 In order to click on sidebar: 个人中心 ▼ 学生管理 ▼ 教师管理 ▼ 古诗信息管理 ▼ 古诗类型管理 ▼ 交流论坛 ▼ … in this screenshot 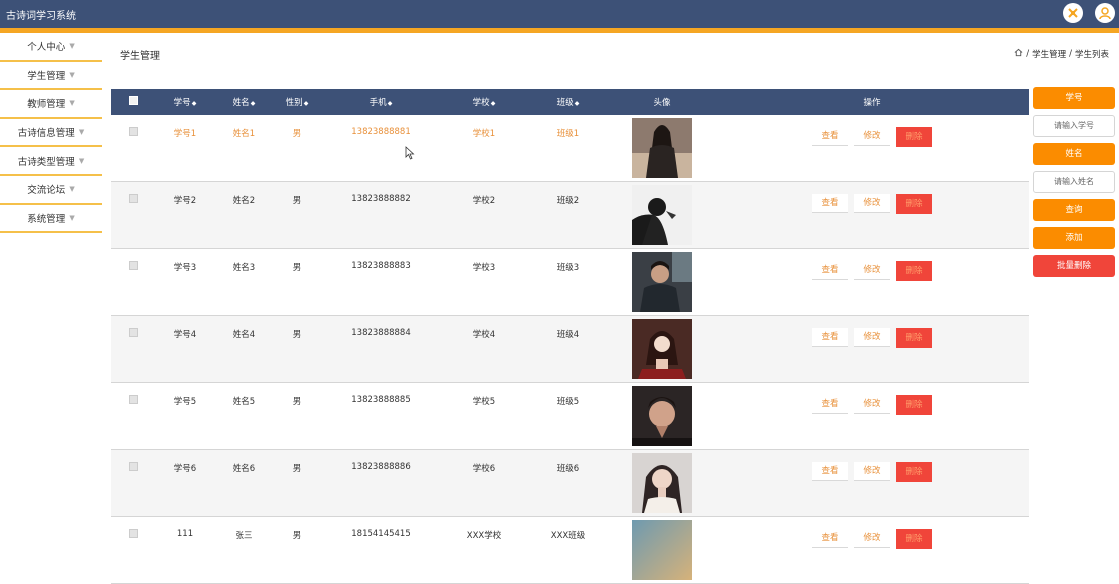, I will do `click(51, 133)`.